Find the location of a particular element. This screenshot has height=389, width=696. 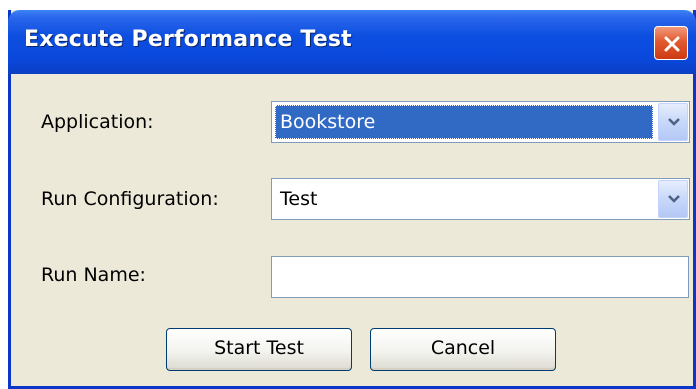

application-label: Application: is located at coordinates (97, 122).